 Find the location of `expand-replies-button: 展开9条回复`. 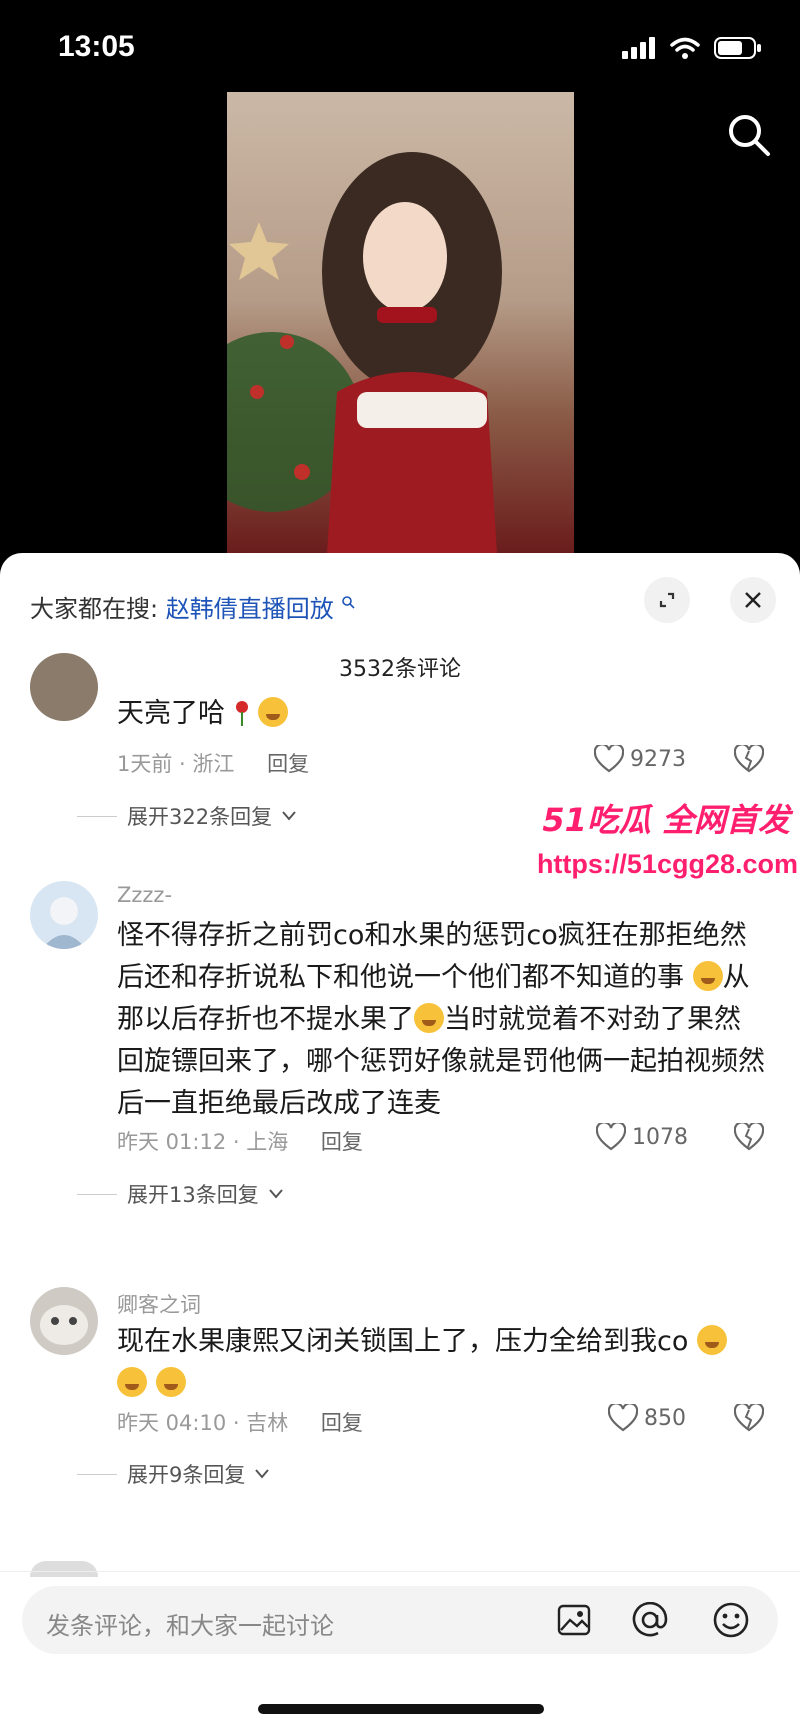

expand-replies-button: 展开9条回复 is located at coordinates (173, 1474).